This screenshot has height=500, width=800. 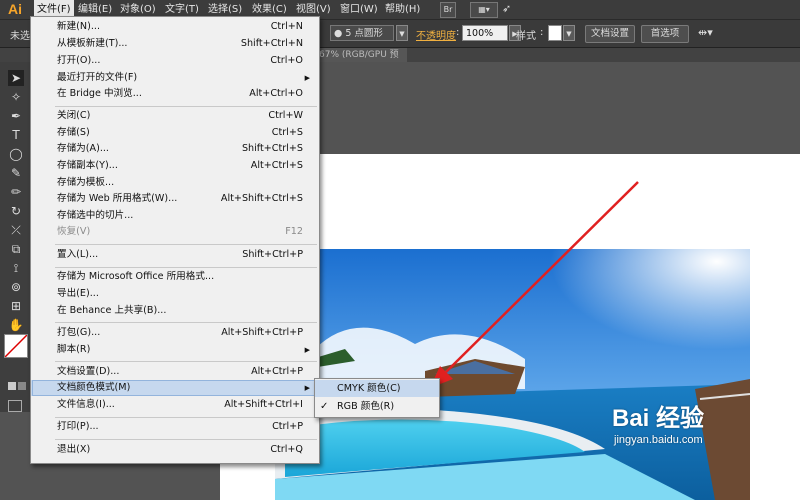 What do you see at coordinates (175, 450) in the screenshot?
I see `menu-item-exit: 退出(X) Ctrl+Q` at bounding box center [175, 450].